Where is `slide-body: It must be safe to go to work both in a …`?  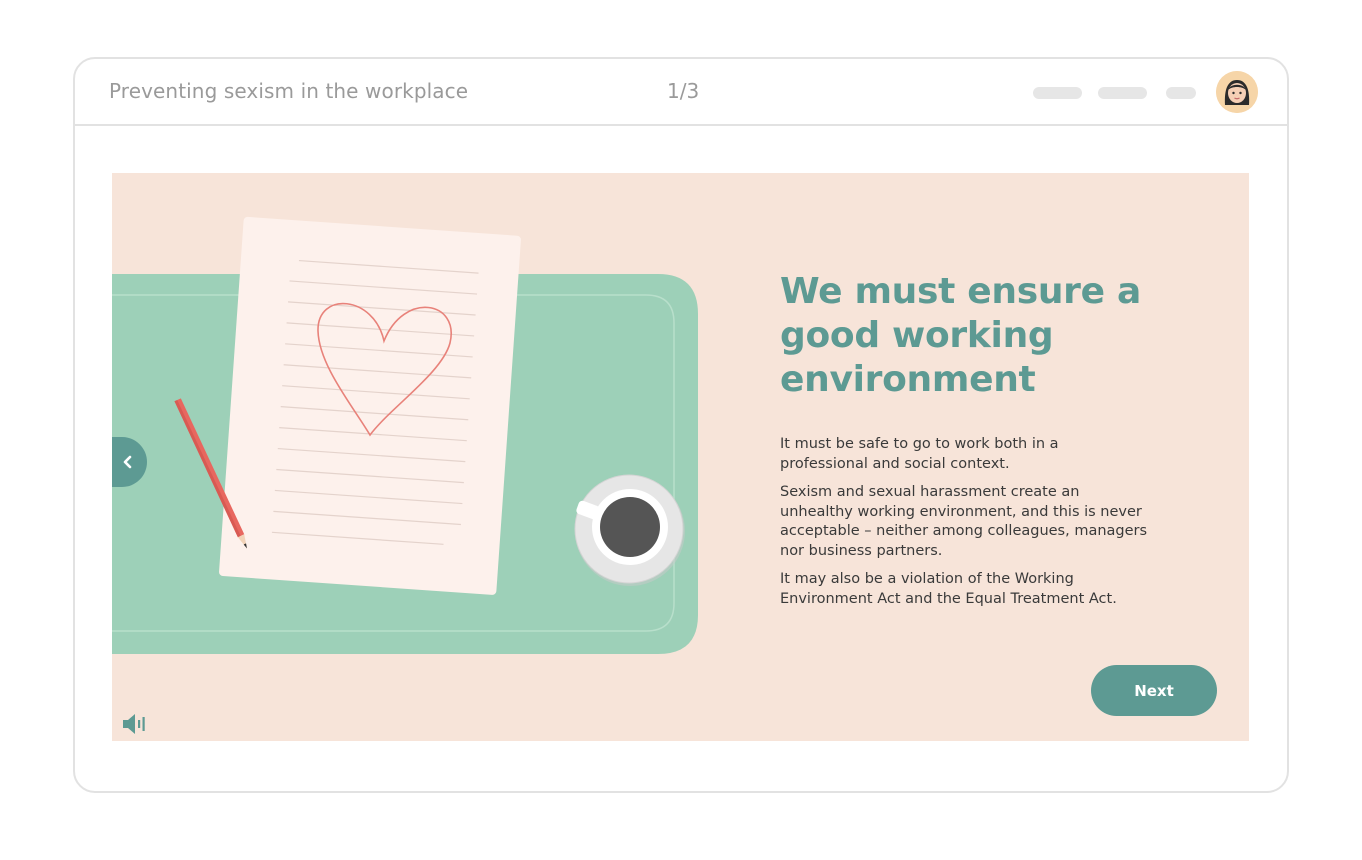 slide-body: It must be safe to go to work both in a … is located at coordinates (965, 526).